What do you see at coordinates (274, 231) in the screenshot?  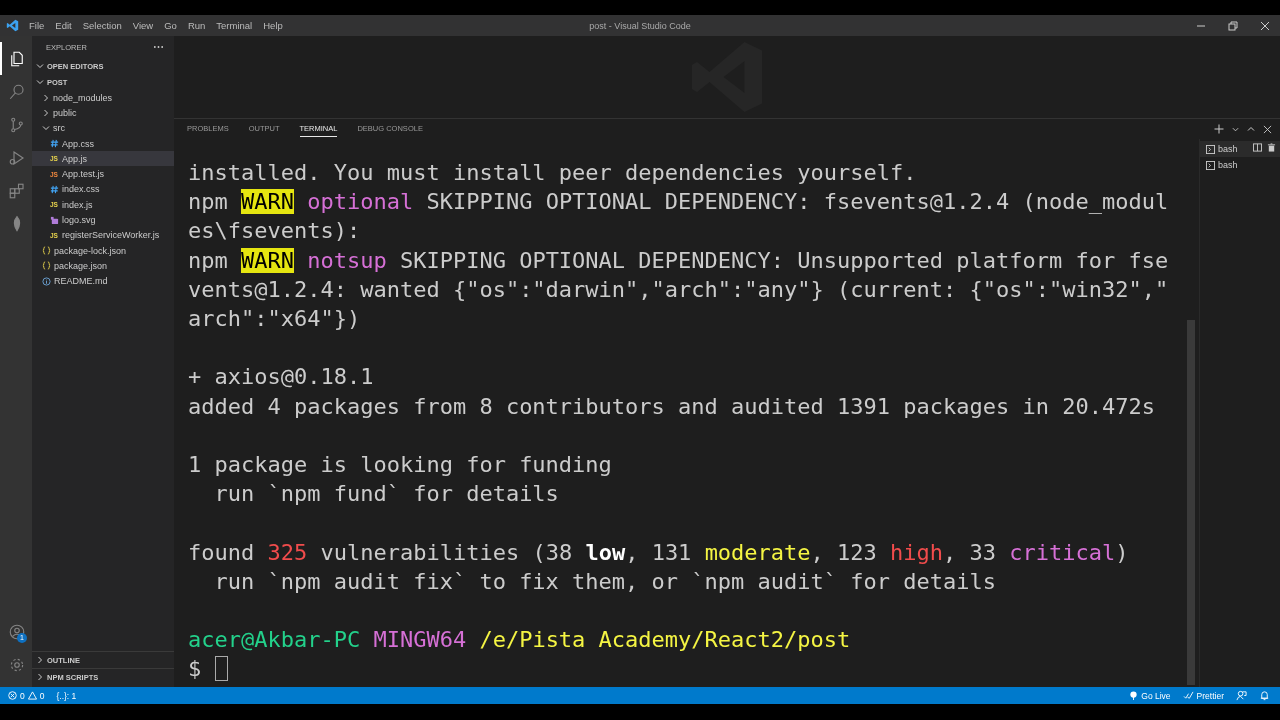 I see `terminal-line: es\fsevents):` at bounding box center [274, 231].